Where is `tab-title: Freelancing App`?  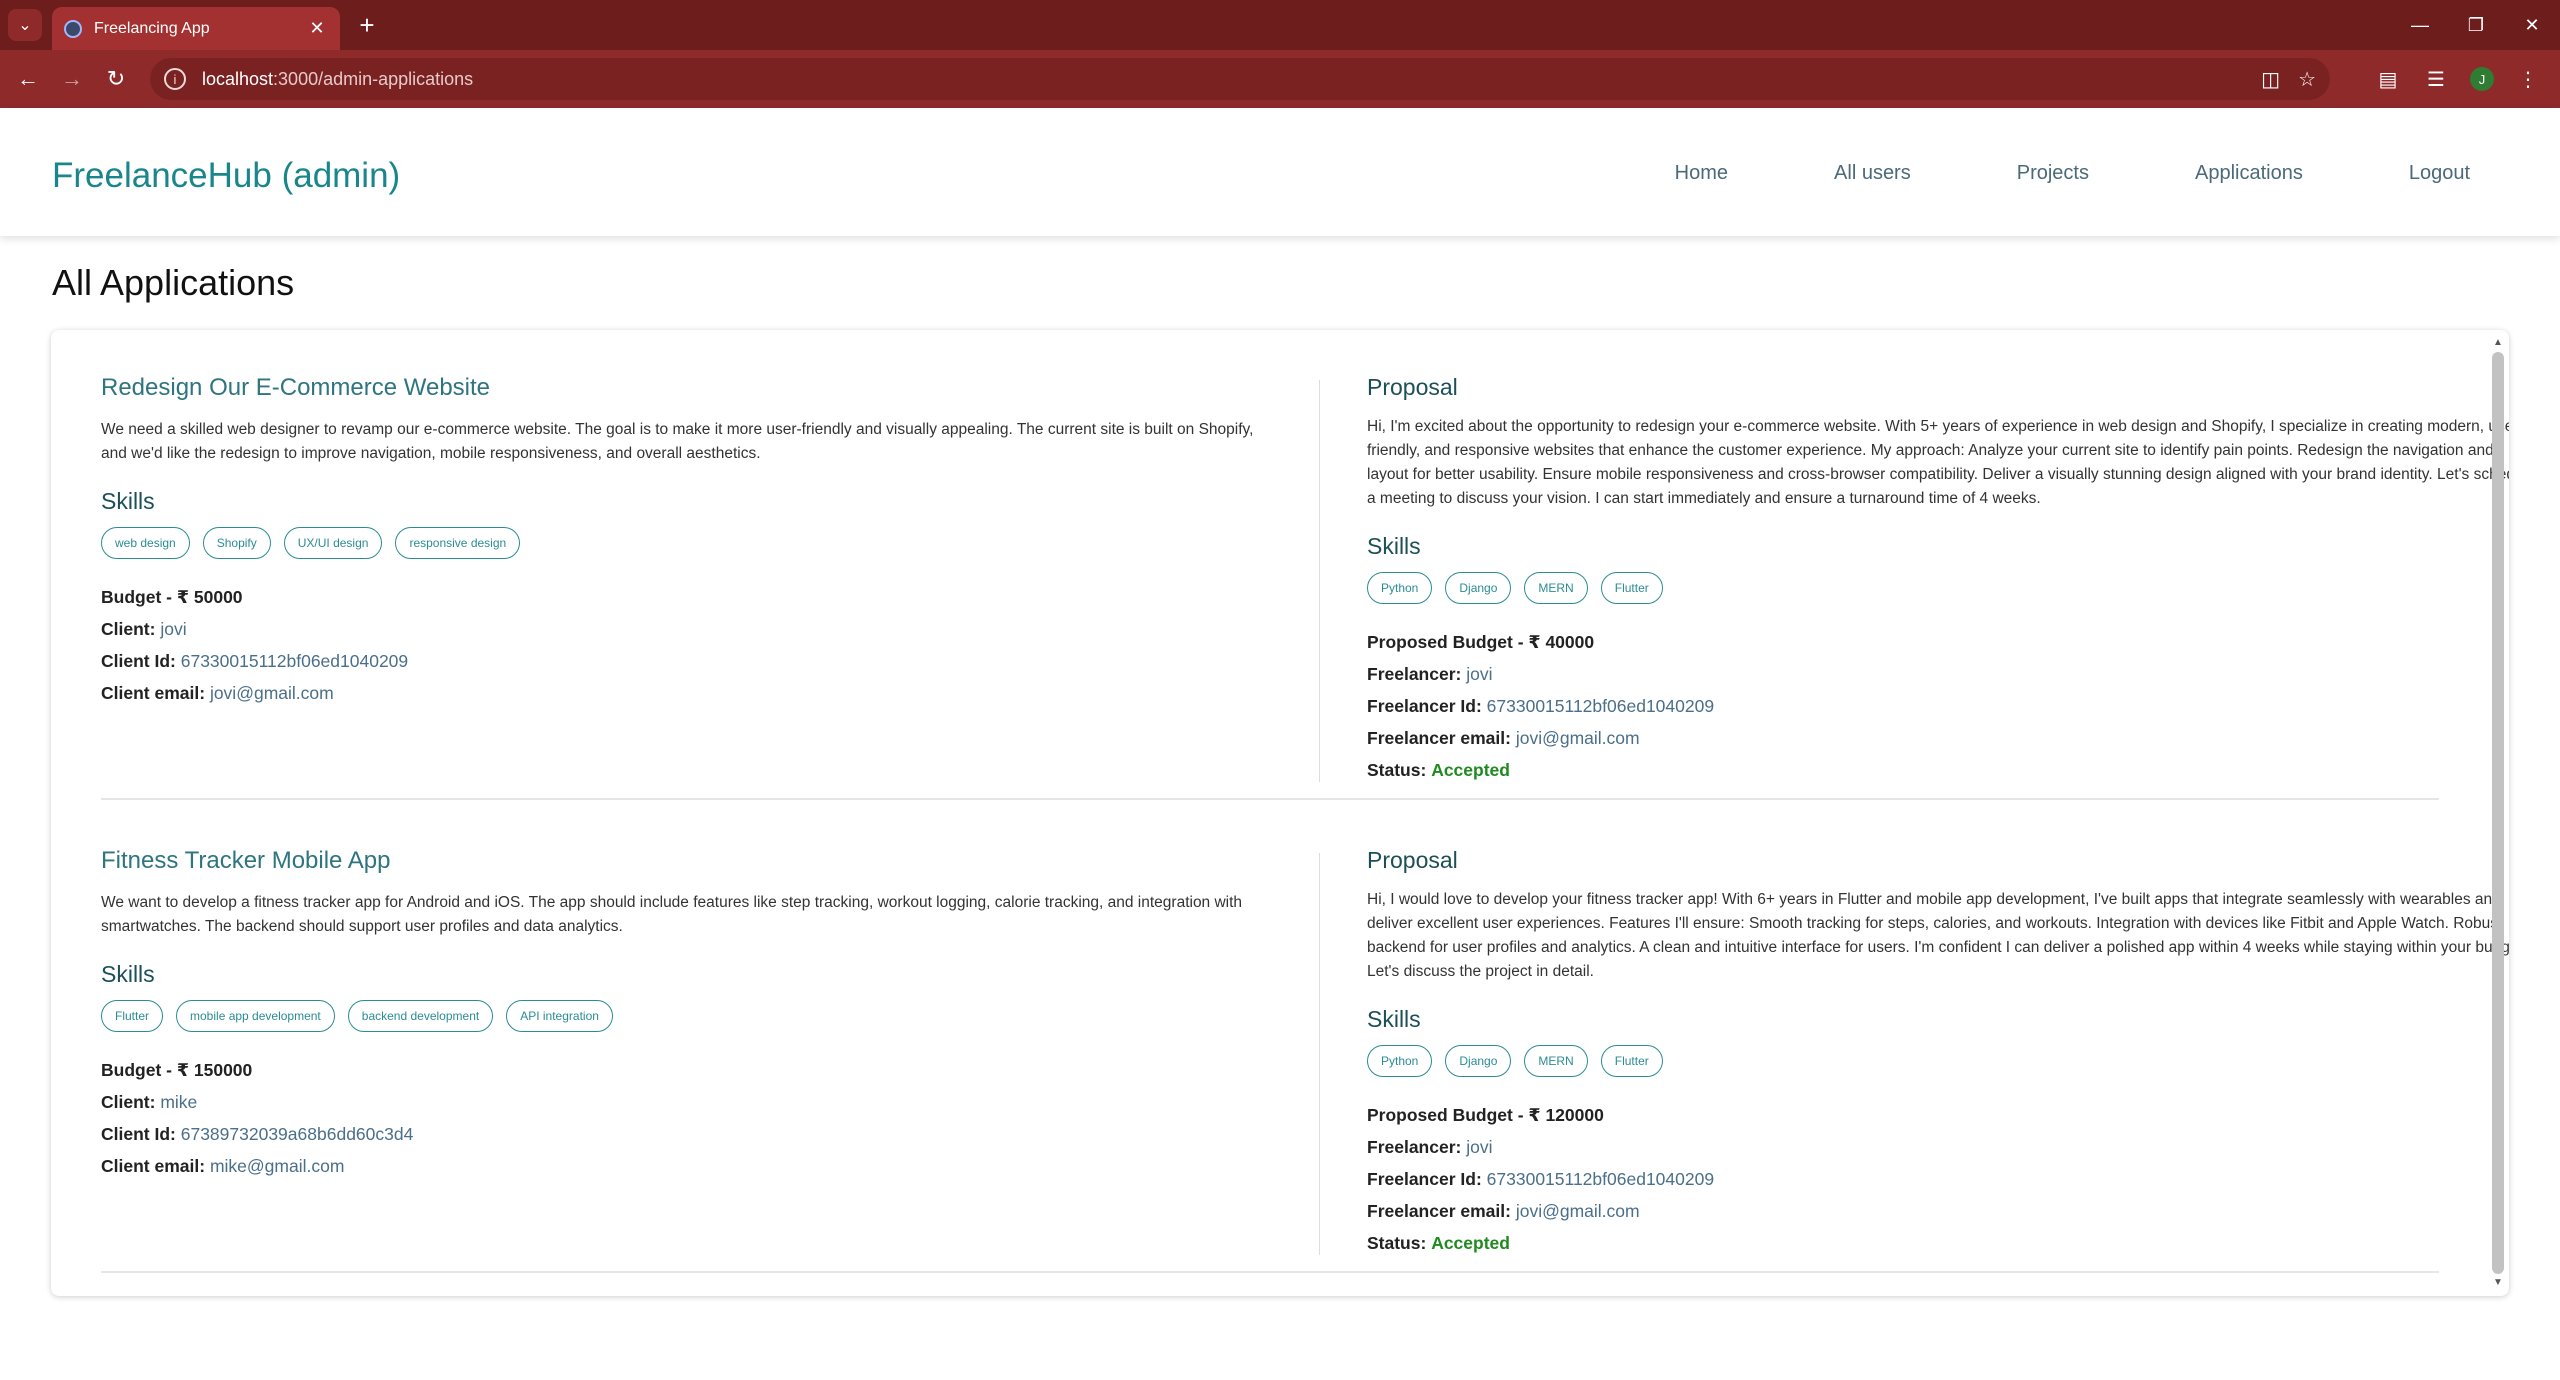 tab-title: Freelancing App is located at coordinates (152, 28).